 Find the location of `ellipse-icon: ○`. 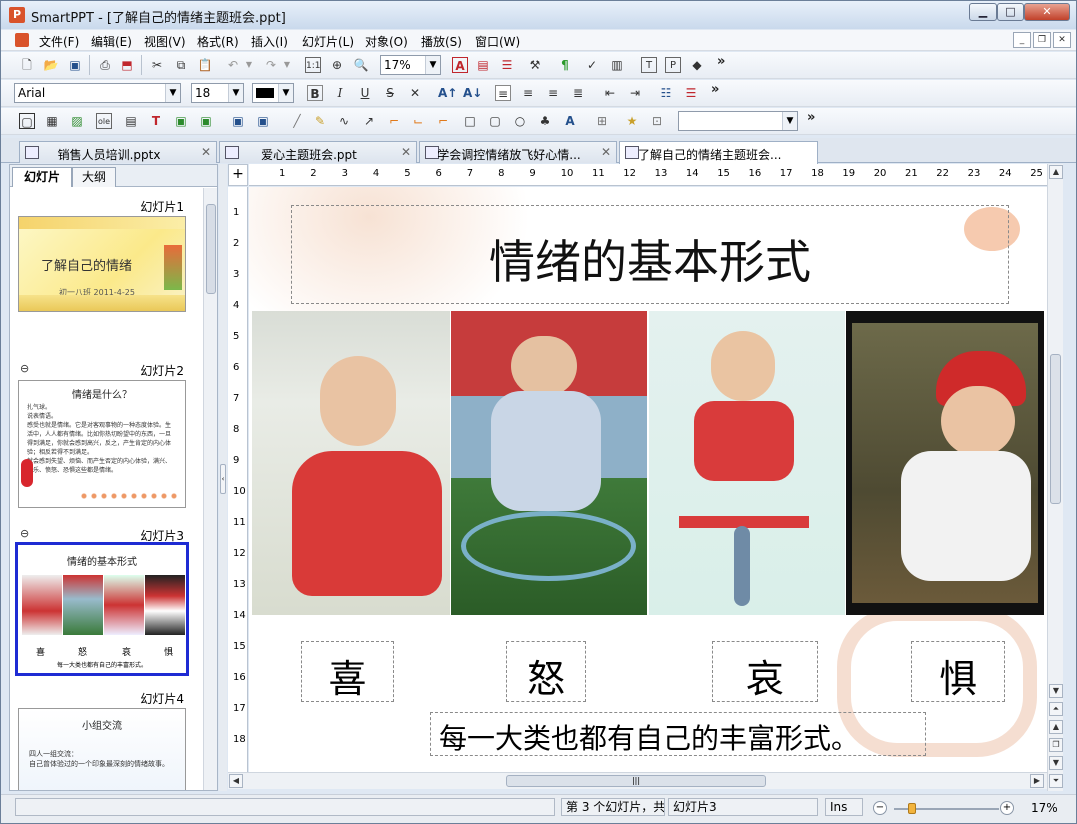

ellipse-icon: ○ is located at coordinates (520, 121).